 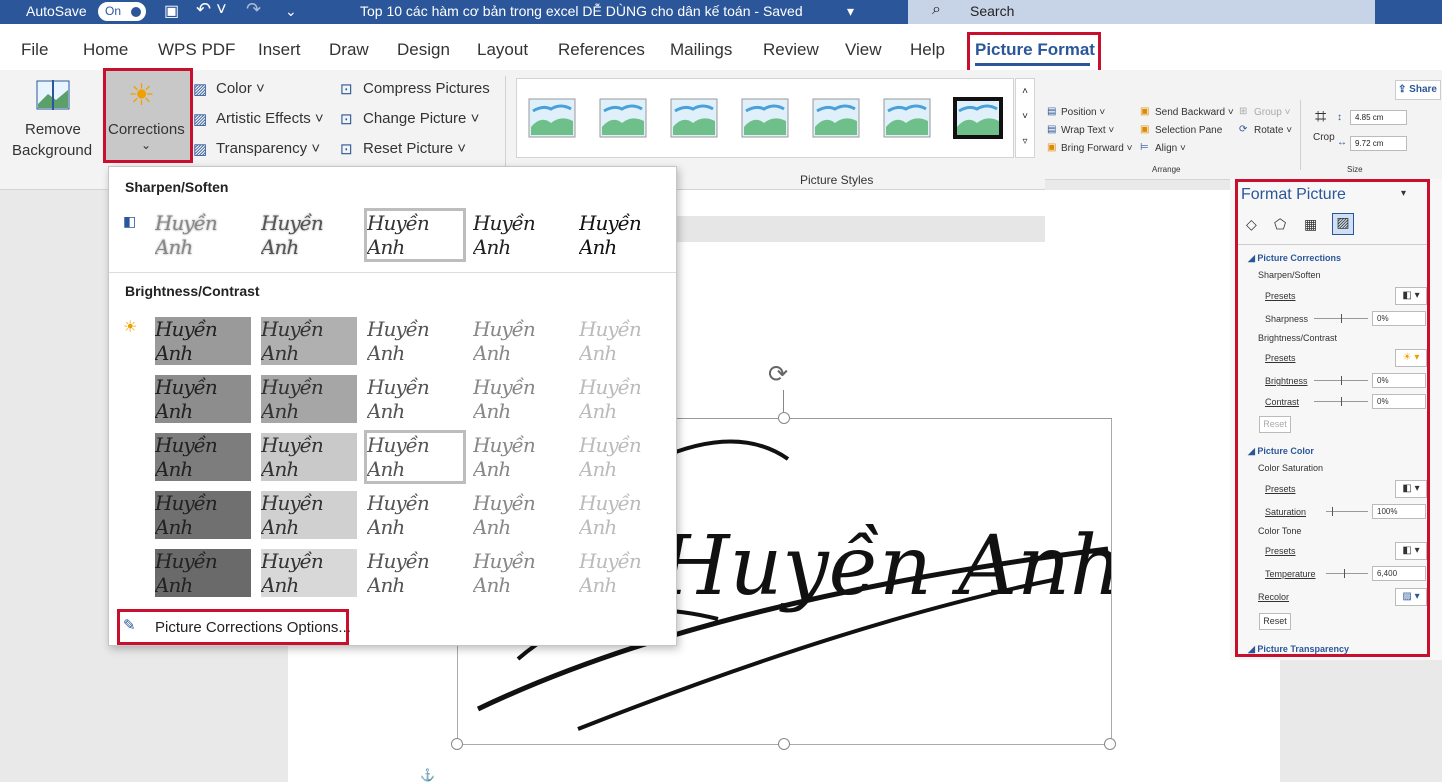 What do you see at coordinates (457, 744) in the screenshot?
I see `resize-handle-bottom-left` at bounding box center [457, 744].